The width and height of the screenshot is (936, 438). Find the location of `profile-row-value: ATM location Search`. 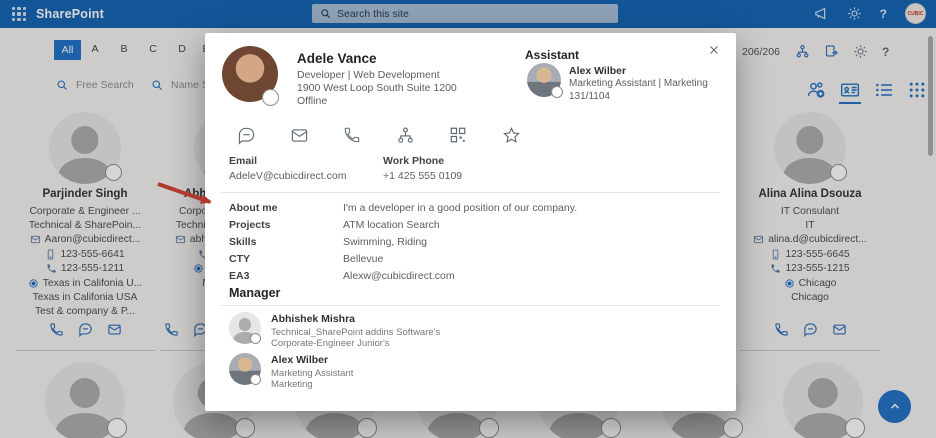

profile-row-value: ATM location Search is located at coordinates (391, 225).